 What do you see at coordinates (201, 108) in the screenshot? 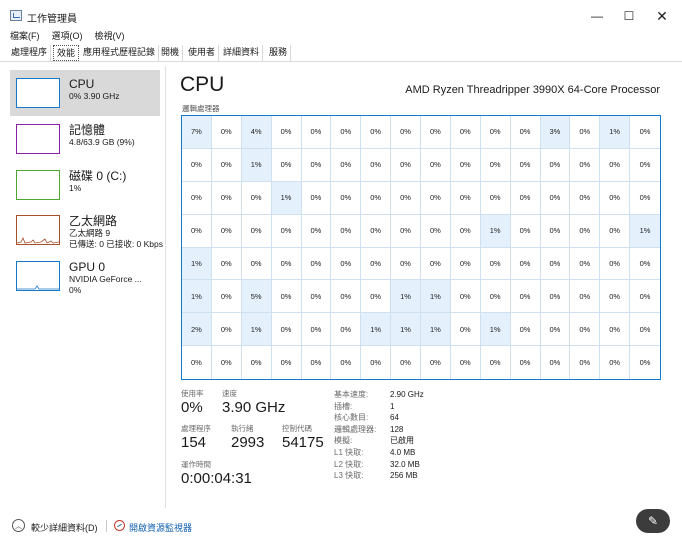
I see `logical-processors-label: 邏輯處理器` at bounding box center [201, 108].